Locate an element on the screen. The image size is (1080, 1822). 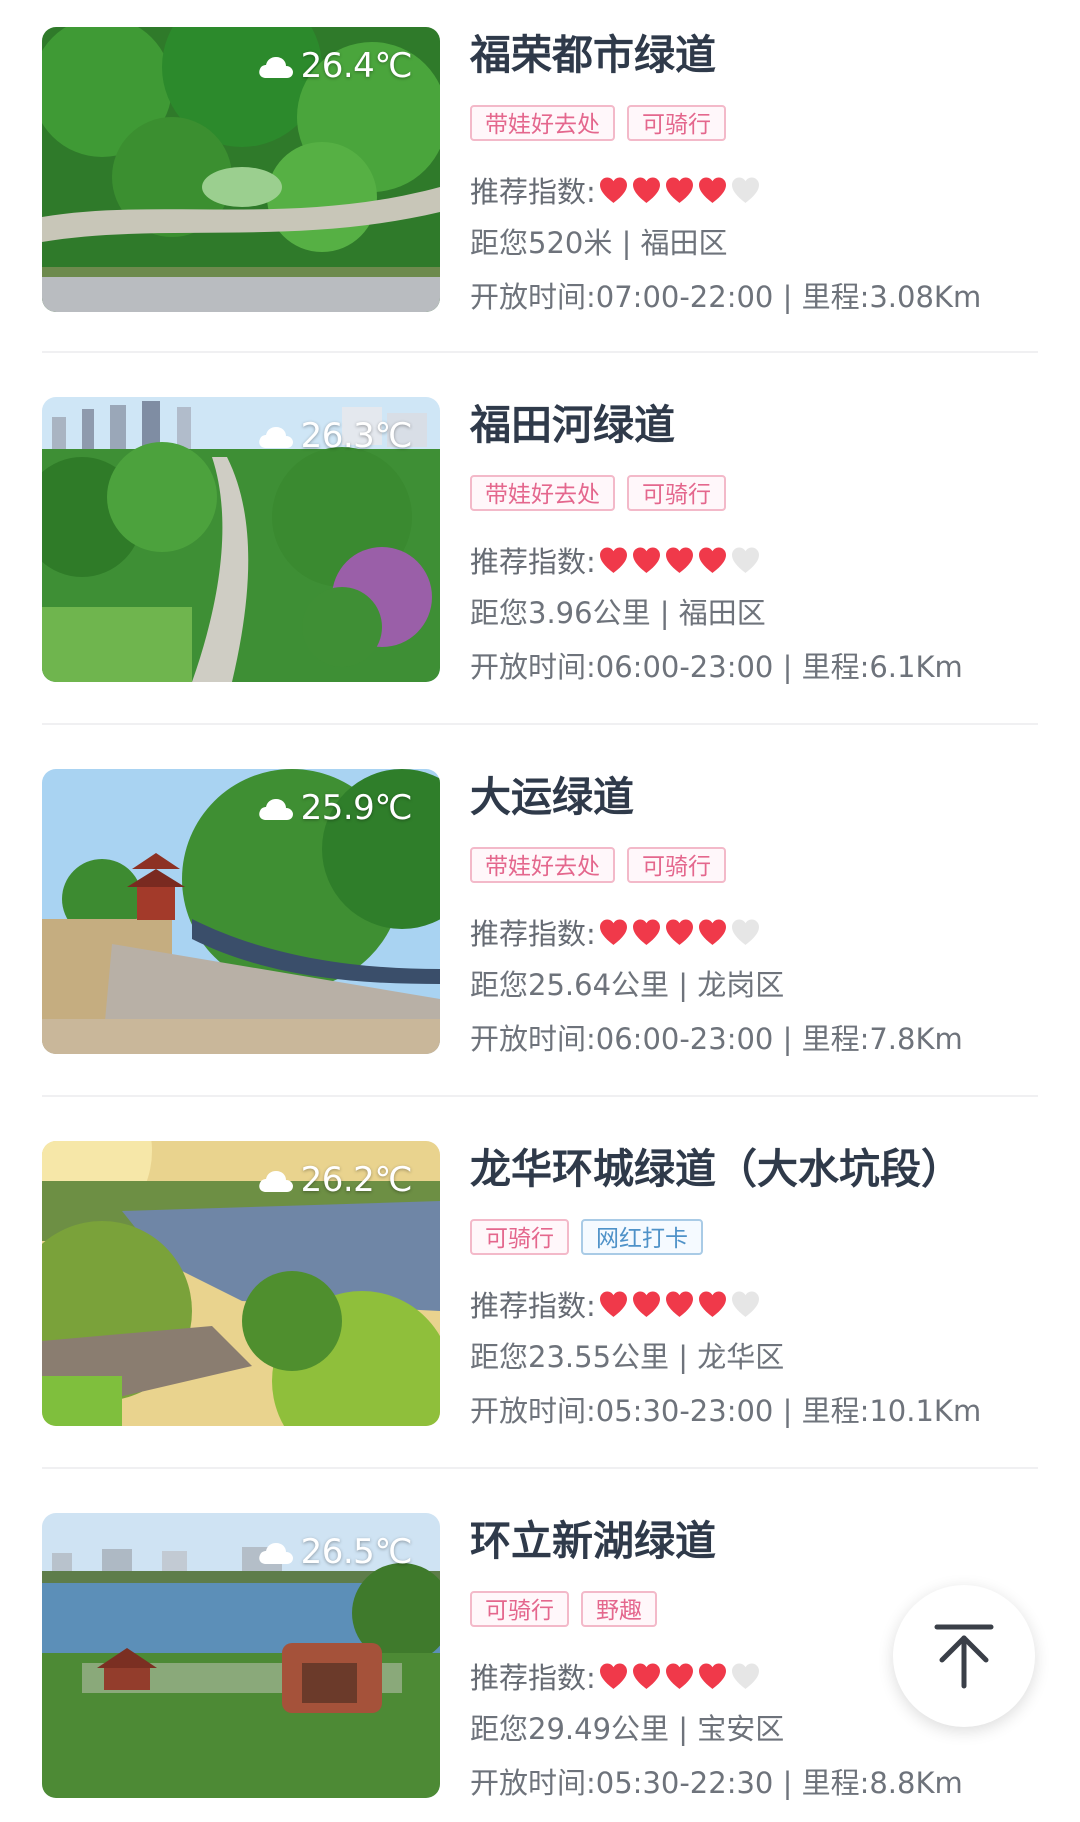
greenway-photo: 26.5℃ is located at coordinates (241, 1655).